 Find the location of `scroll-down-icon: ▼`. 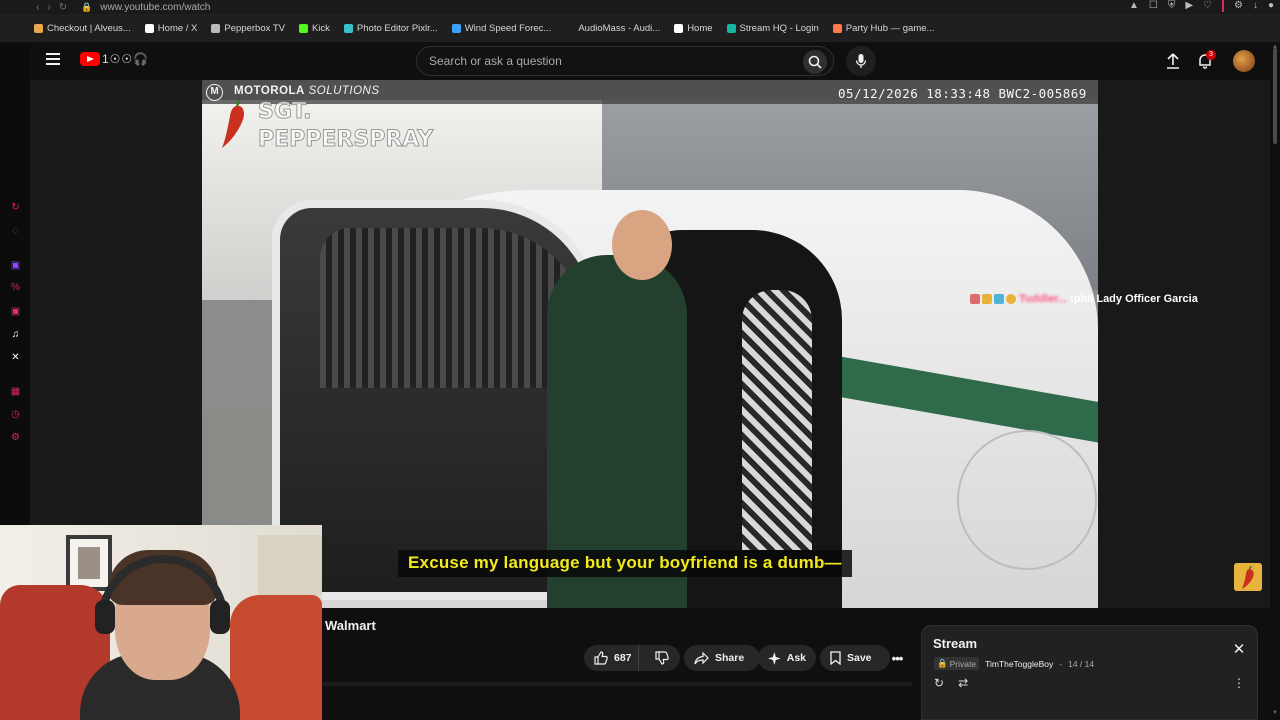

scroll-down-icon: ▼ is located at coordinates (1275, 713).